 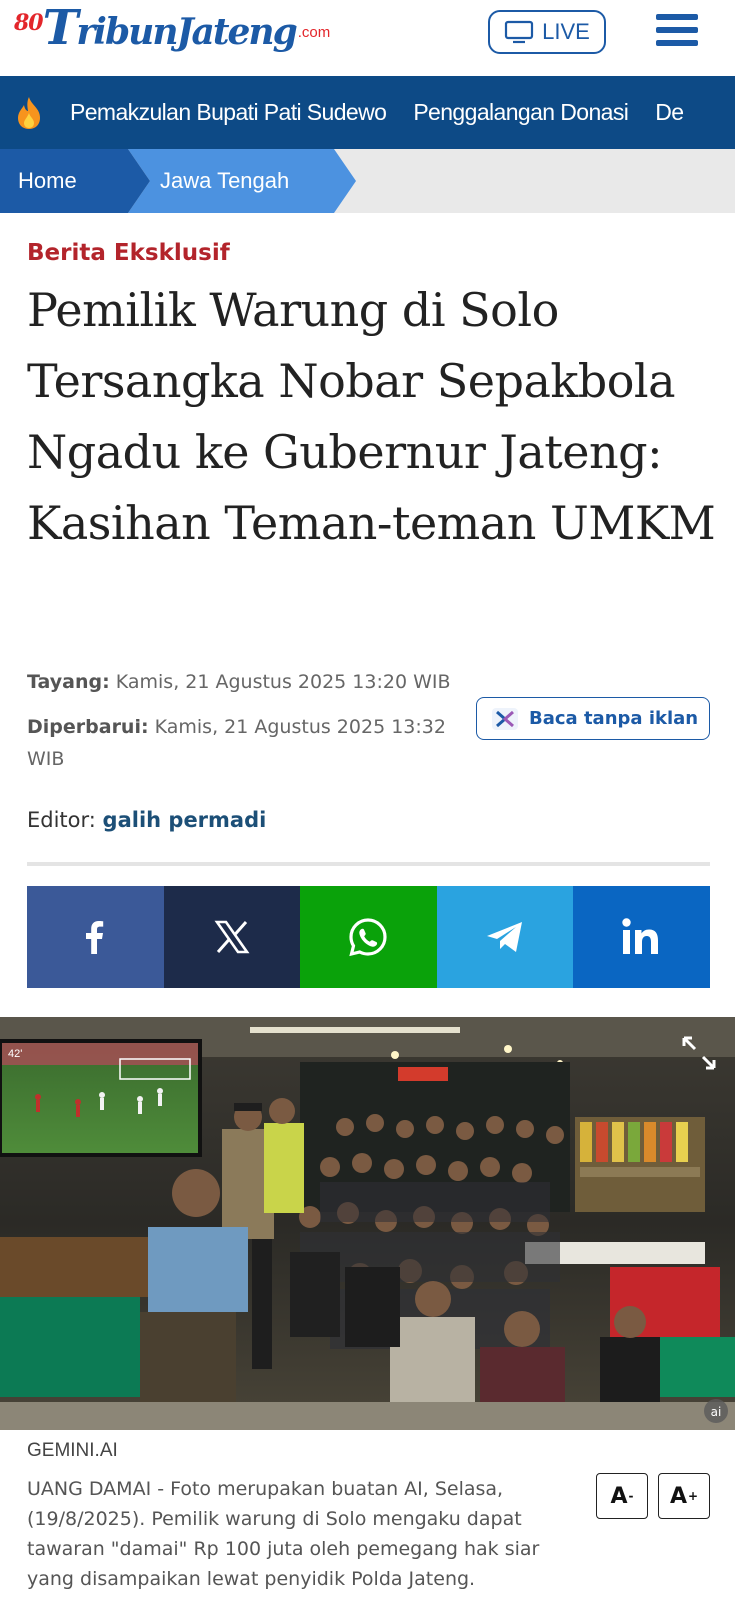 What do you see at coordinates (521, 112) in the screenshot?
I see `trending-item: Penggalangan Donasi` at bounding box center [521, 112].